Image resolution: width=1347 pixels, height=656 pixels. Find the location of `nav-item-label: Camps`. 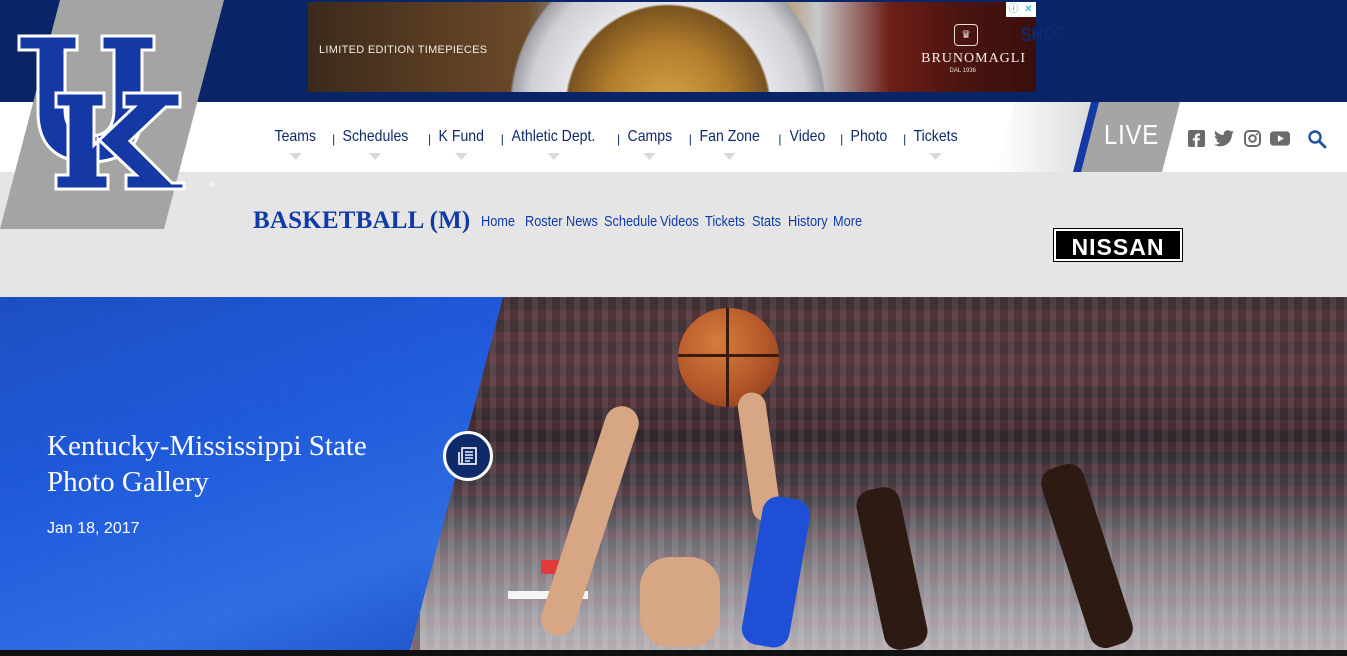

nav-item-label: Camps is located at coordinates (650, 136).